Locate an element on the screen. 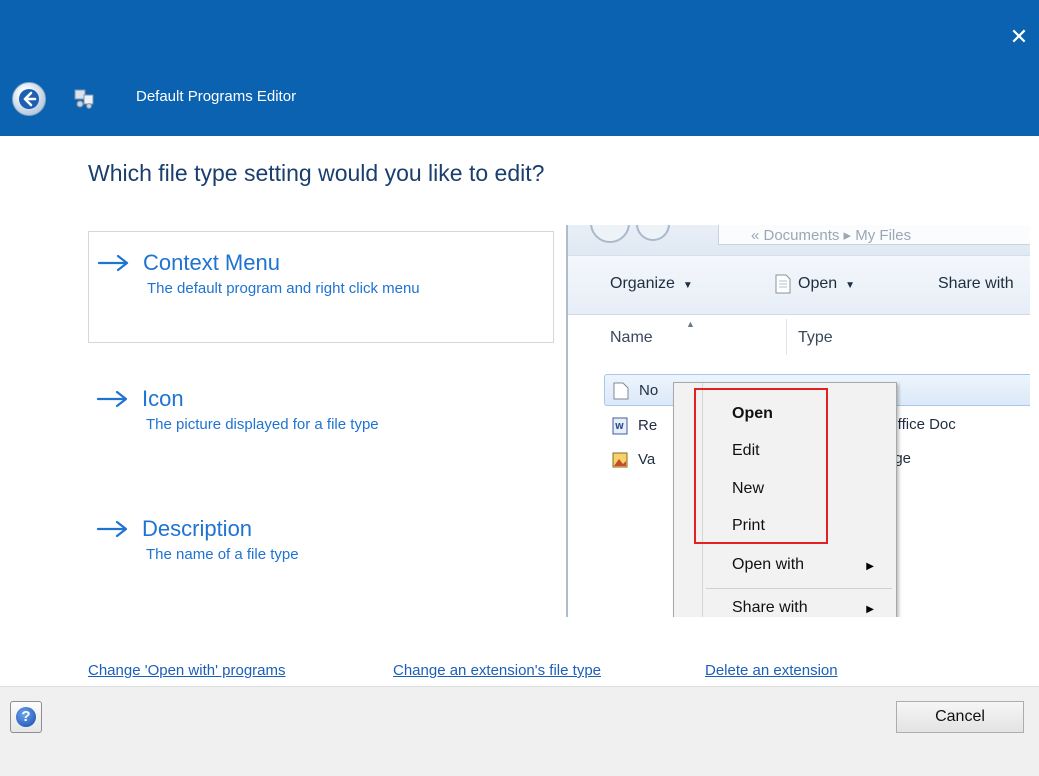 This screenshot has width=1039, height=776. preview-back-icon is located at coordinates (610, 234).